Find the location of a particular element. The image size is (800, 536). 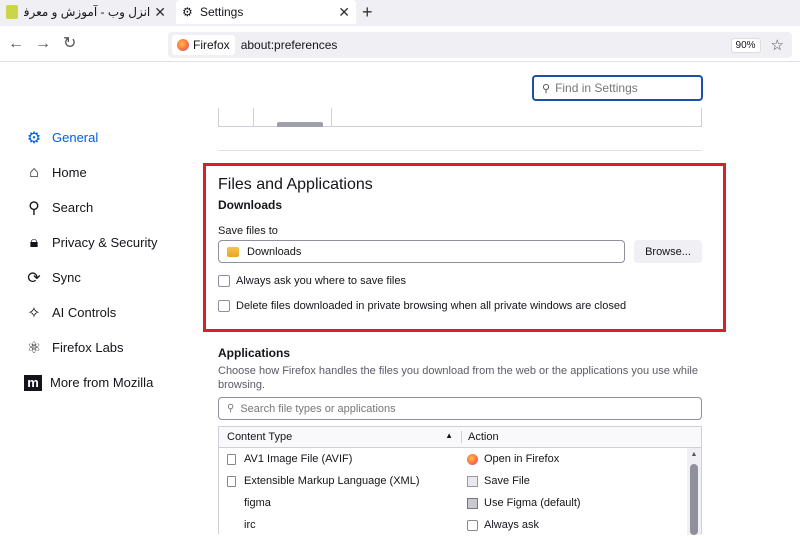

sidebar-item-firefox-labs: ⚛ Firefox Labs is located at coordinates (109, 347).